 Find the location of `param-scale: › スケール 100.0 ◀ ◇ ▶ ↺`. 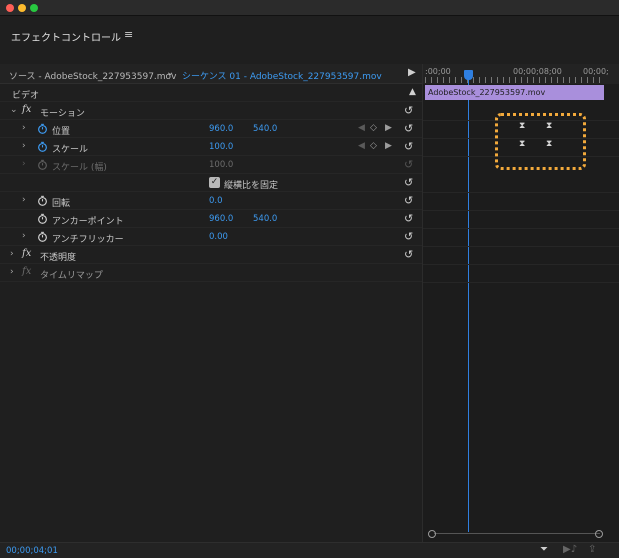

param-scale: › スケール 100.0 ◀ ◇ ▶ ↺ is located at coordinates (211, 147).